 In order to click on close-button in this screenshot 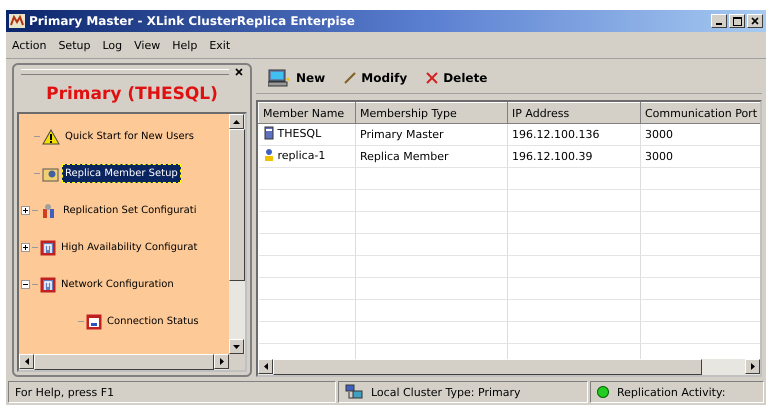, I will do `click(755, 21)`.